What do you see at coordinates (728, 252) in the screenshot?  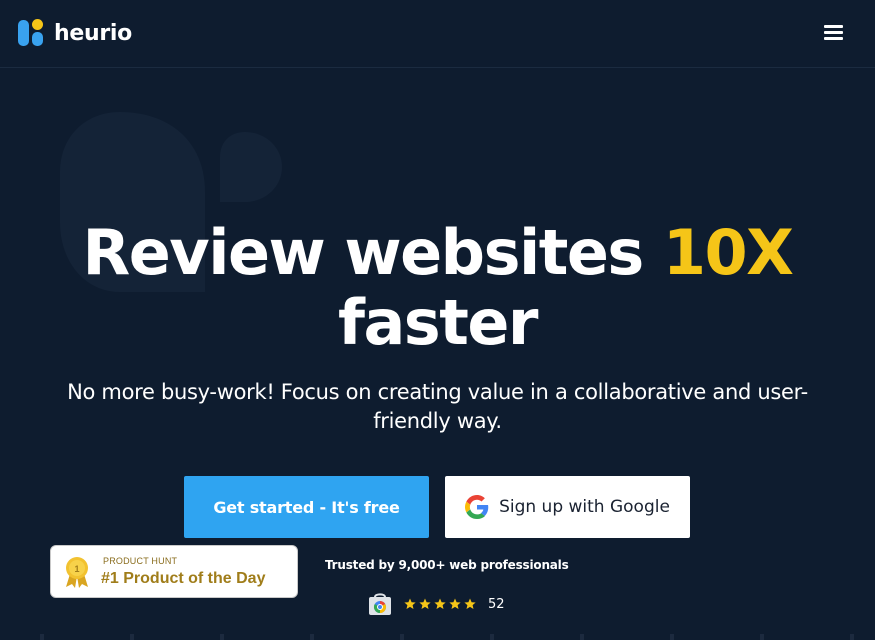 I see `headline-accent: 10X` at bounding box center [728, 252].